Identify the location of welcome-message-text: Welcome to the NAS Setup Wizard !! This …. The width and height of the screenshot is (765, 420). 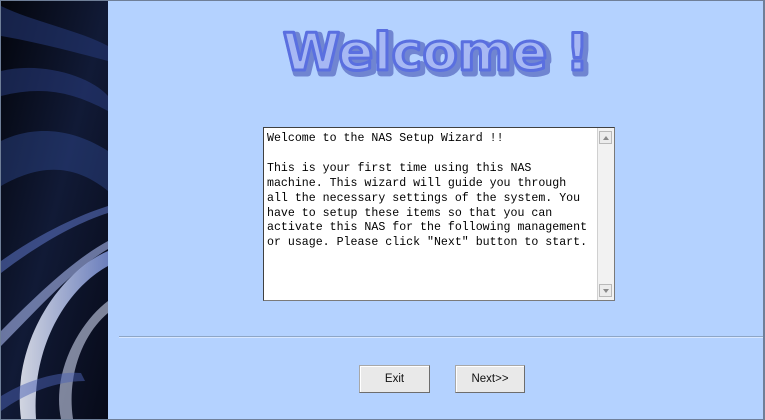
(427, 191).